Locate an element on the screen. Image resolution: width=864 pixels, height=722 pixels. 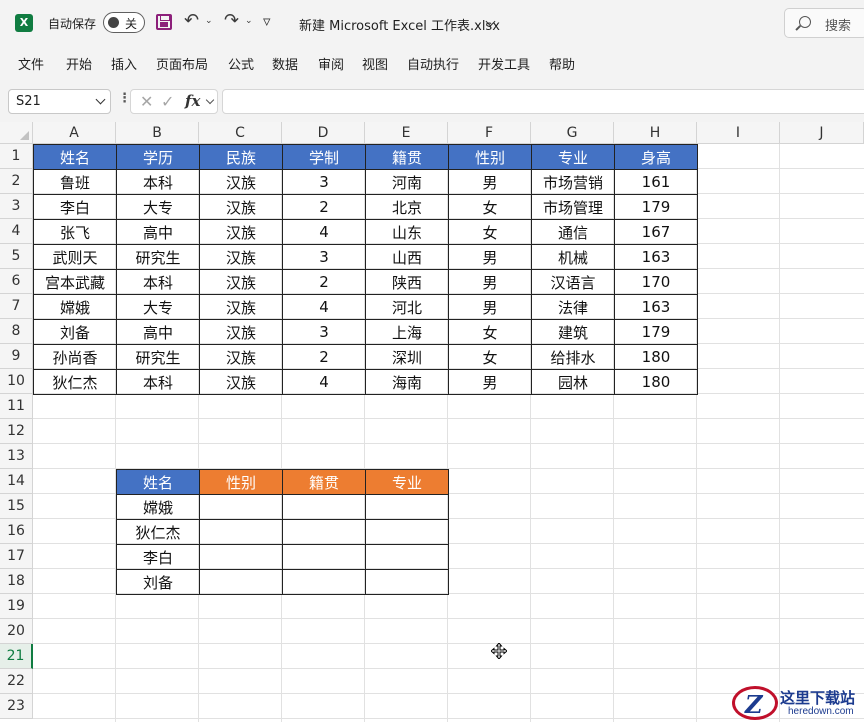
enter-check-icon: ✓ is located at coordinates (167, 101).